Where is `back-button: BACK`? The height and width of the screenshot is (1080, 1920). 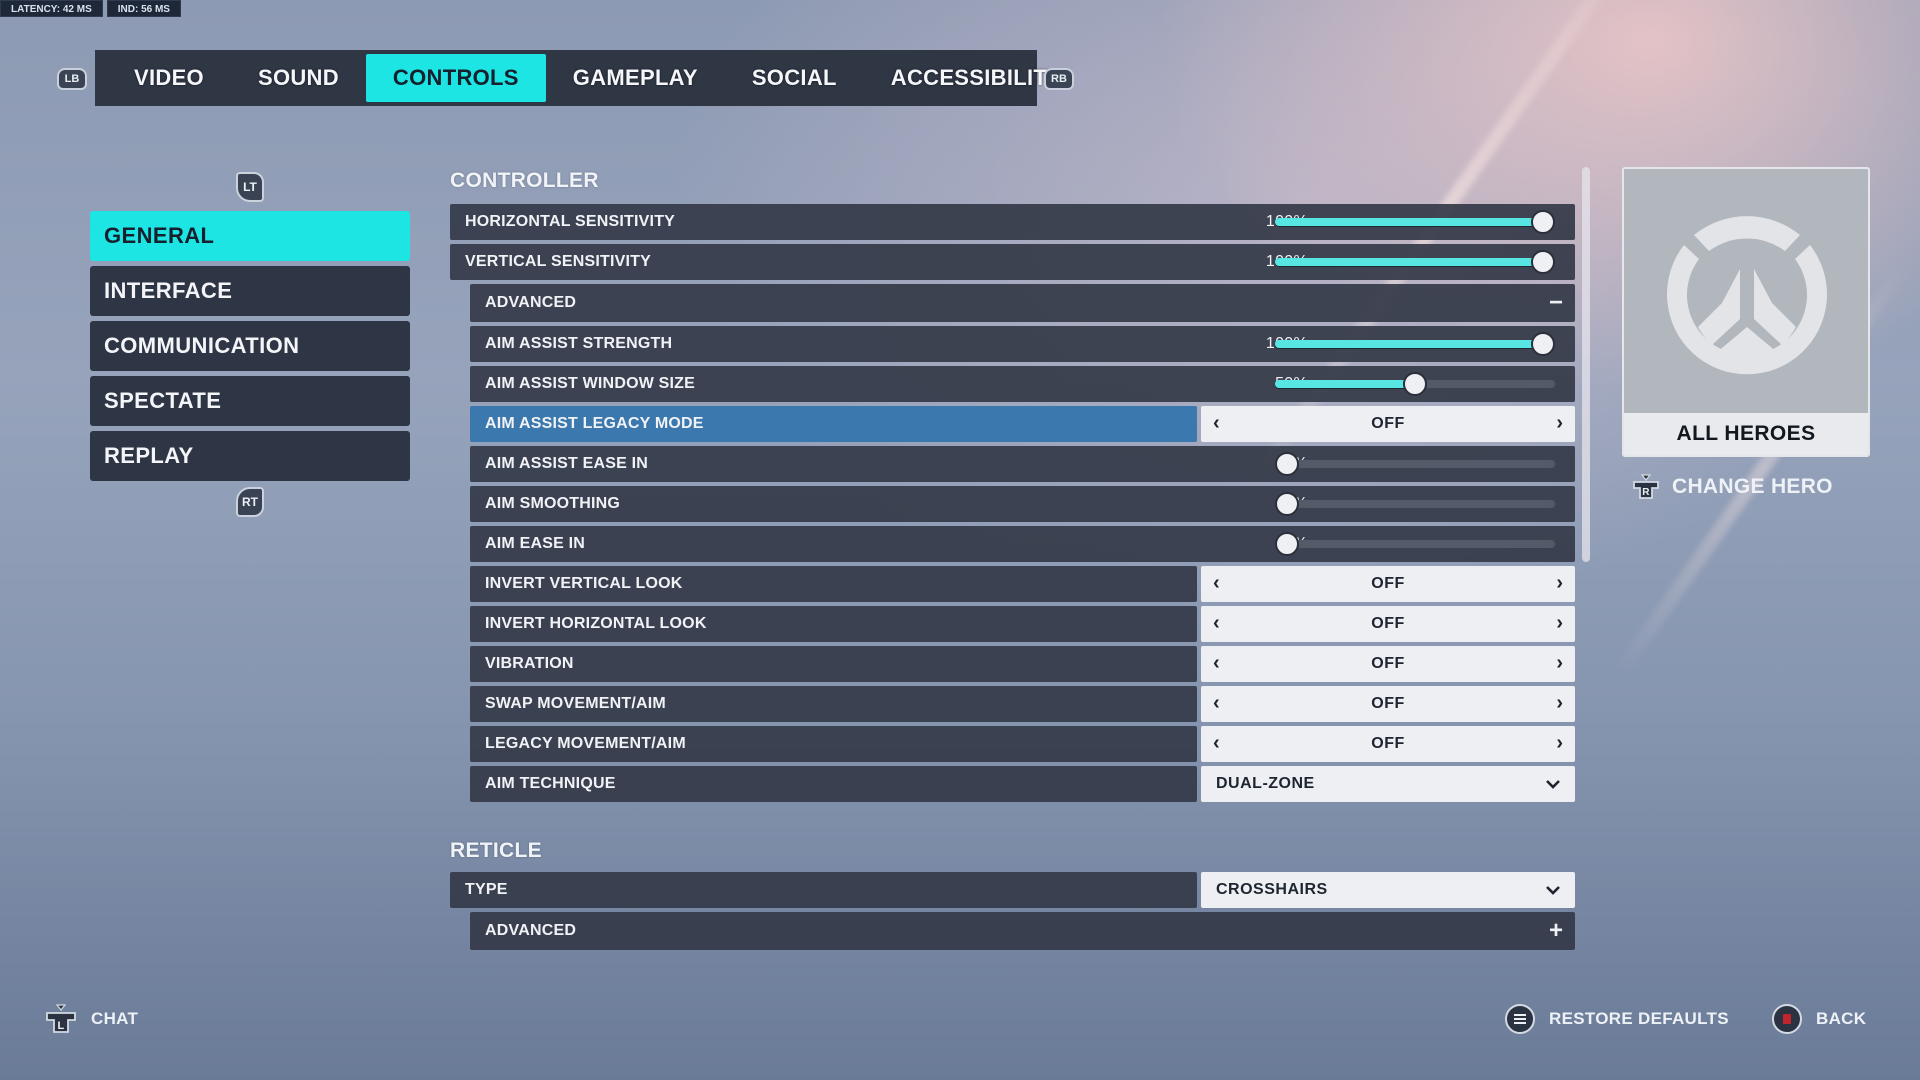
back-button: BACK is located at coordinates (1819, 1019).